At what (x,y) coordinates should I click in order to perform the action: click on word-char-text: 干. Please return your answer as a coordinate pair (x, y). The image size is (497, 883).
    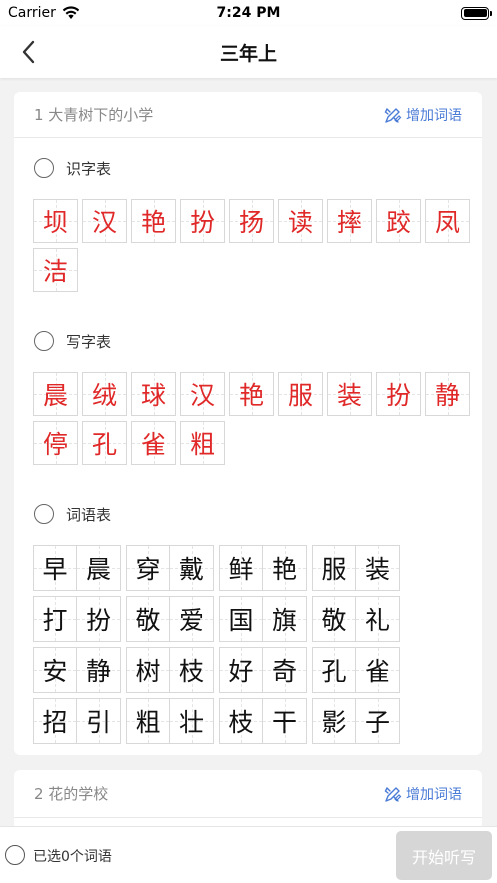
    Looking at the image, I should click on (284, 722).